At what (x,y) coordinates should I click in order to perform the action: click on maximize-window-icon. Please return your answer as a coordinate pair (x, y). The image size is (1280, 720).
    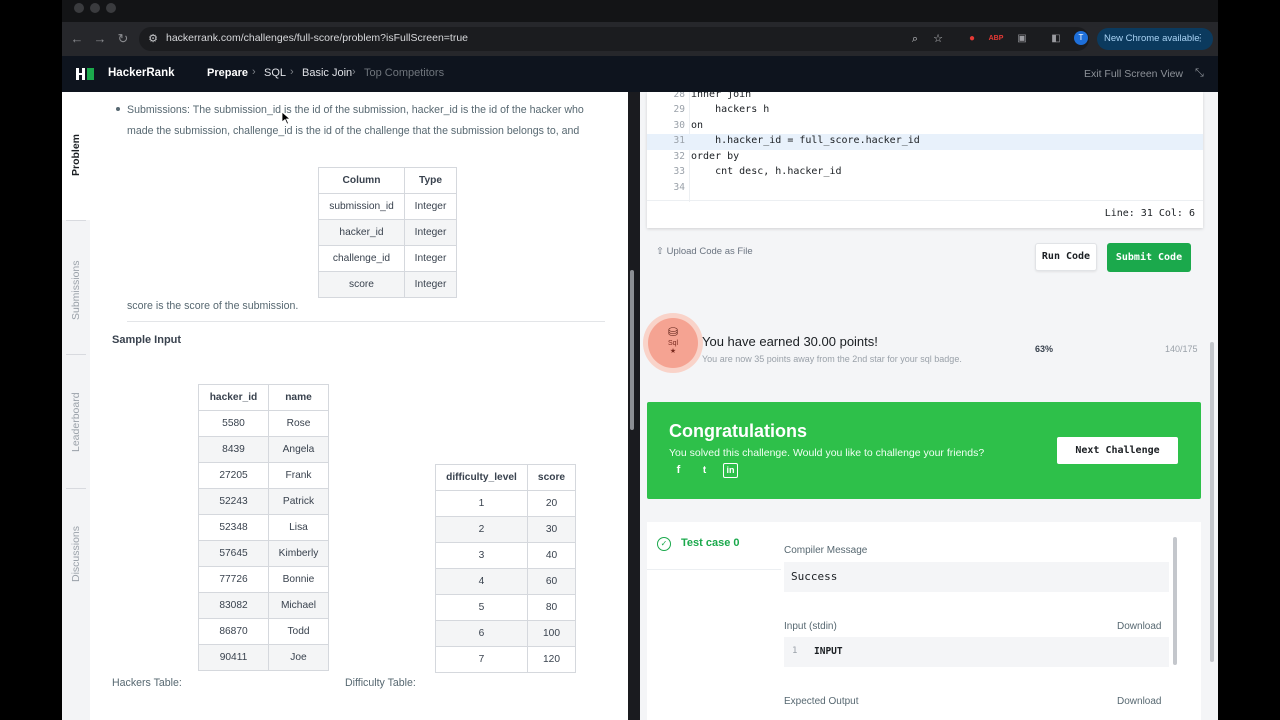
    Looking at the image, I should click on (111, 8).